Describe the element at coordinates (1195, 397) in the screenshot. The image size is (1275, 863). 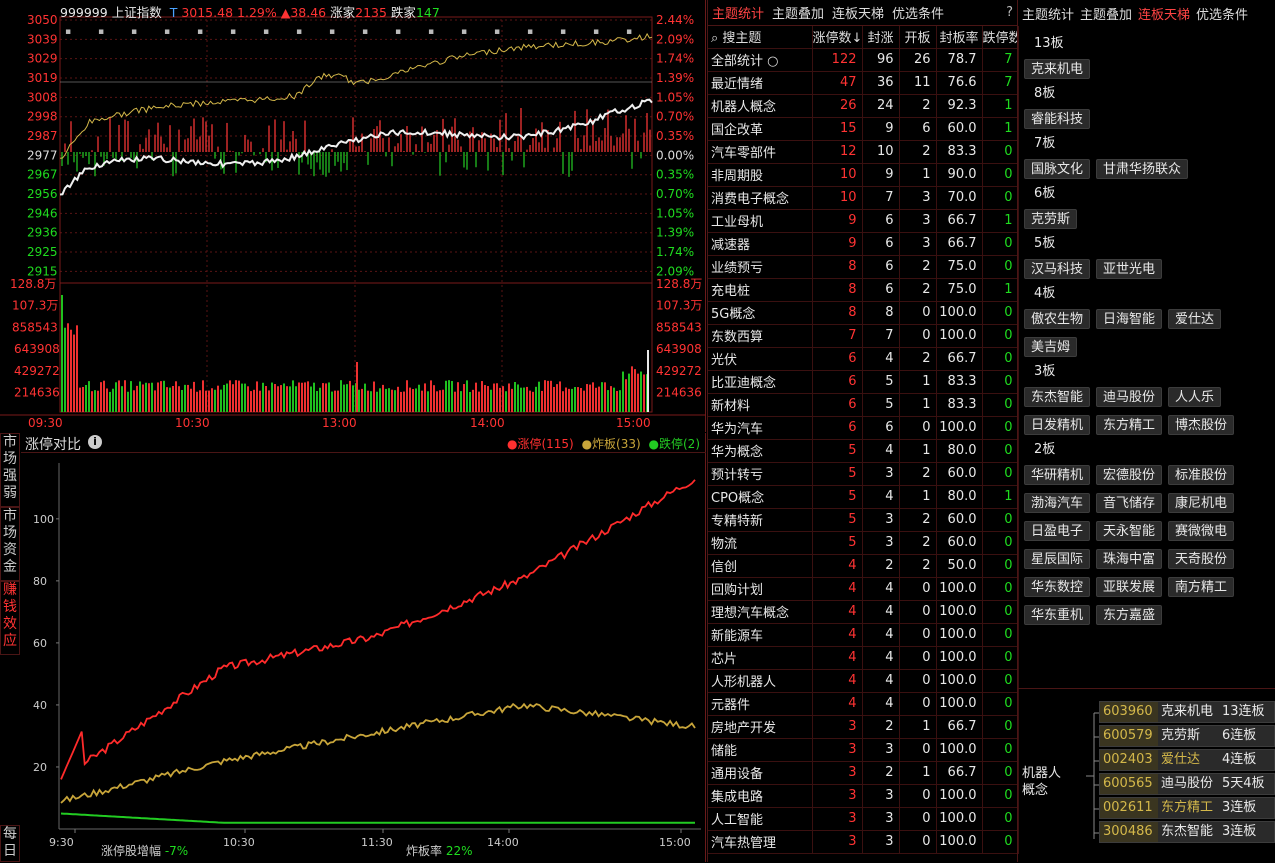
I see `ladder-stock-chip: 人人乐` at that location.